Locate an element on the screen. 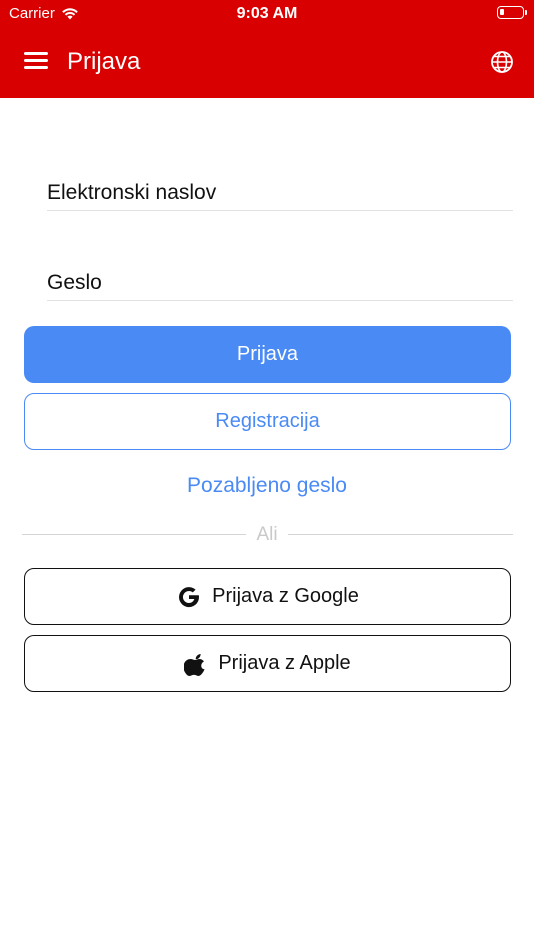  battery-icon is located at coordinates (512, 12).